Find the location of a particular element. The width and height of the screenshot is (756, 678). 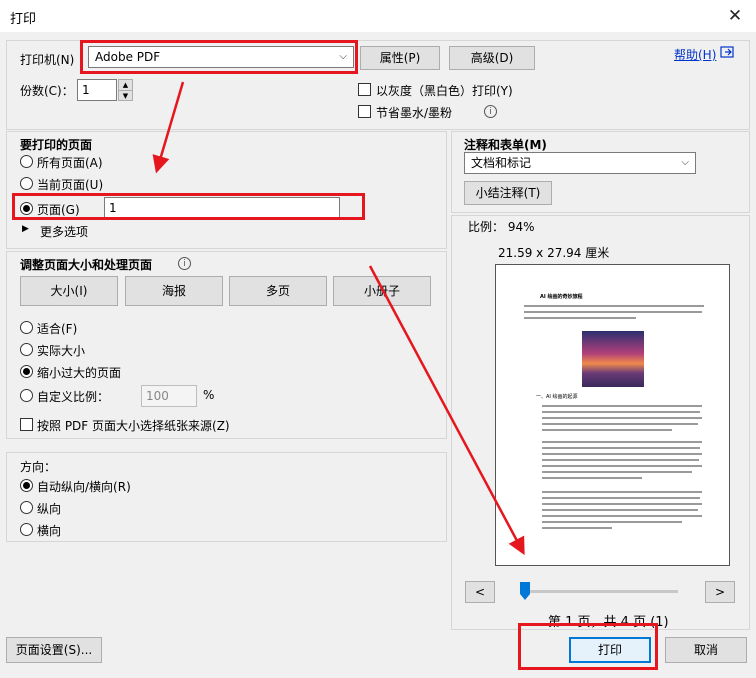

tab-booklet: 小册子 is located at coordinates (382, 291).